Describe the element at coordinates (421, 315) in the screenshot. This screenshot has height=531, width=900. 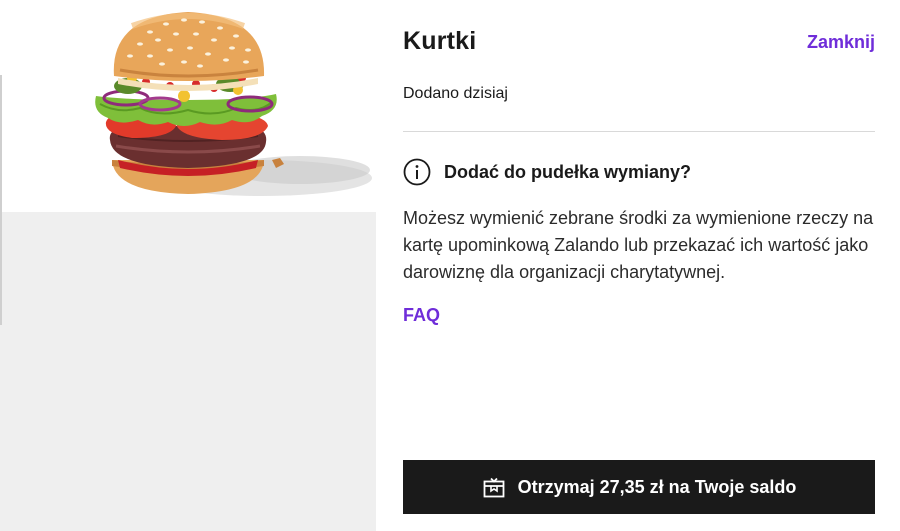
I see `faq-link: FAQ` at that location.